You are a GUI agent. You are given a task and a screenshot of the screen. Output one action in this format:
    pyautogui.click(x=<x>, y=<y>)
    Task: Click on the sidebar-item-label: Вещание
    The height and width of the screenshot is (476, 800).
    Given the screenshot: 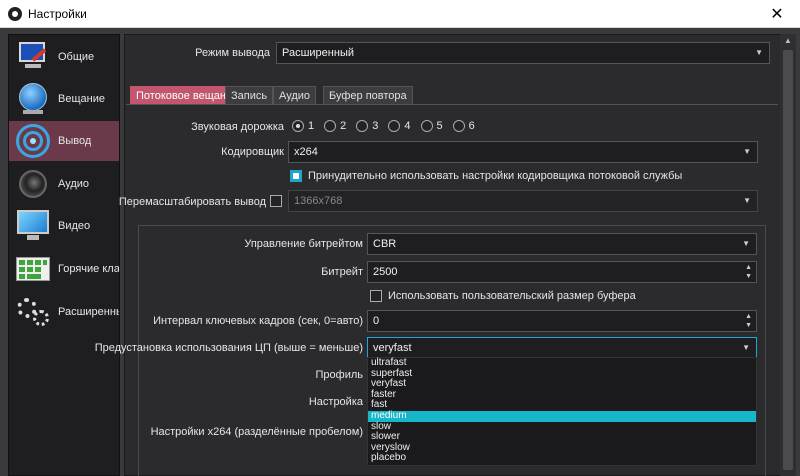 What is the action you would take?
    pyautogui.click(x=81, y=99)
    